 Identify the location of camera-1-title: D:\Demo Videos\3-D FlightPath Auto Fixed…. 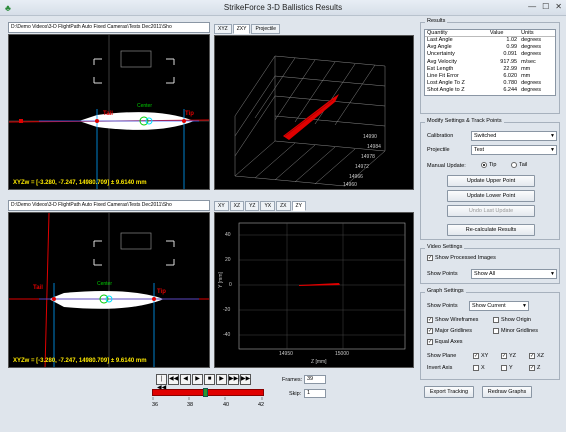
(109, 27).